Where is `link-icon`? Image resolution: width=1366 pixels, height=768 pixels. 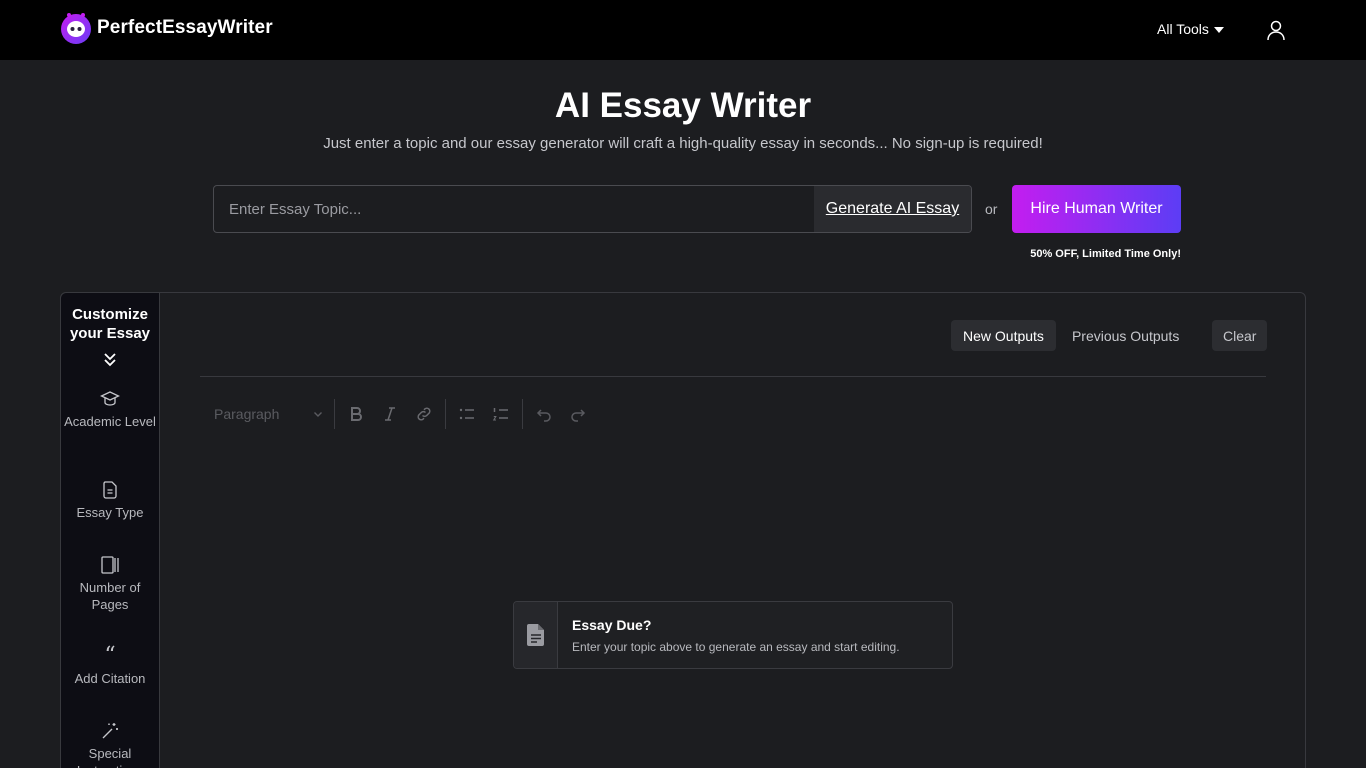 link-icon is located at coordinates (424, 414).